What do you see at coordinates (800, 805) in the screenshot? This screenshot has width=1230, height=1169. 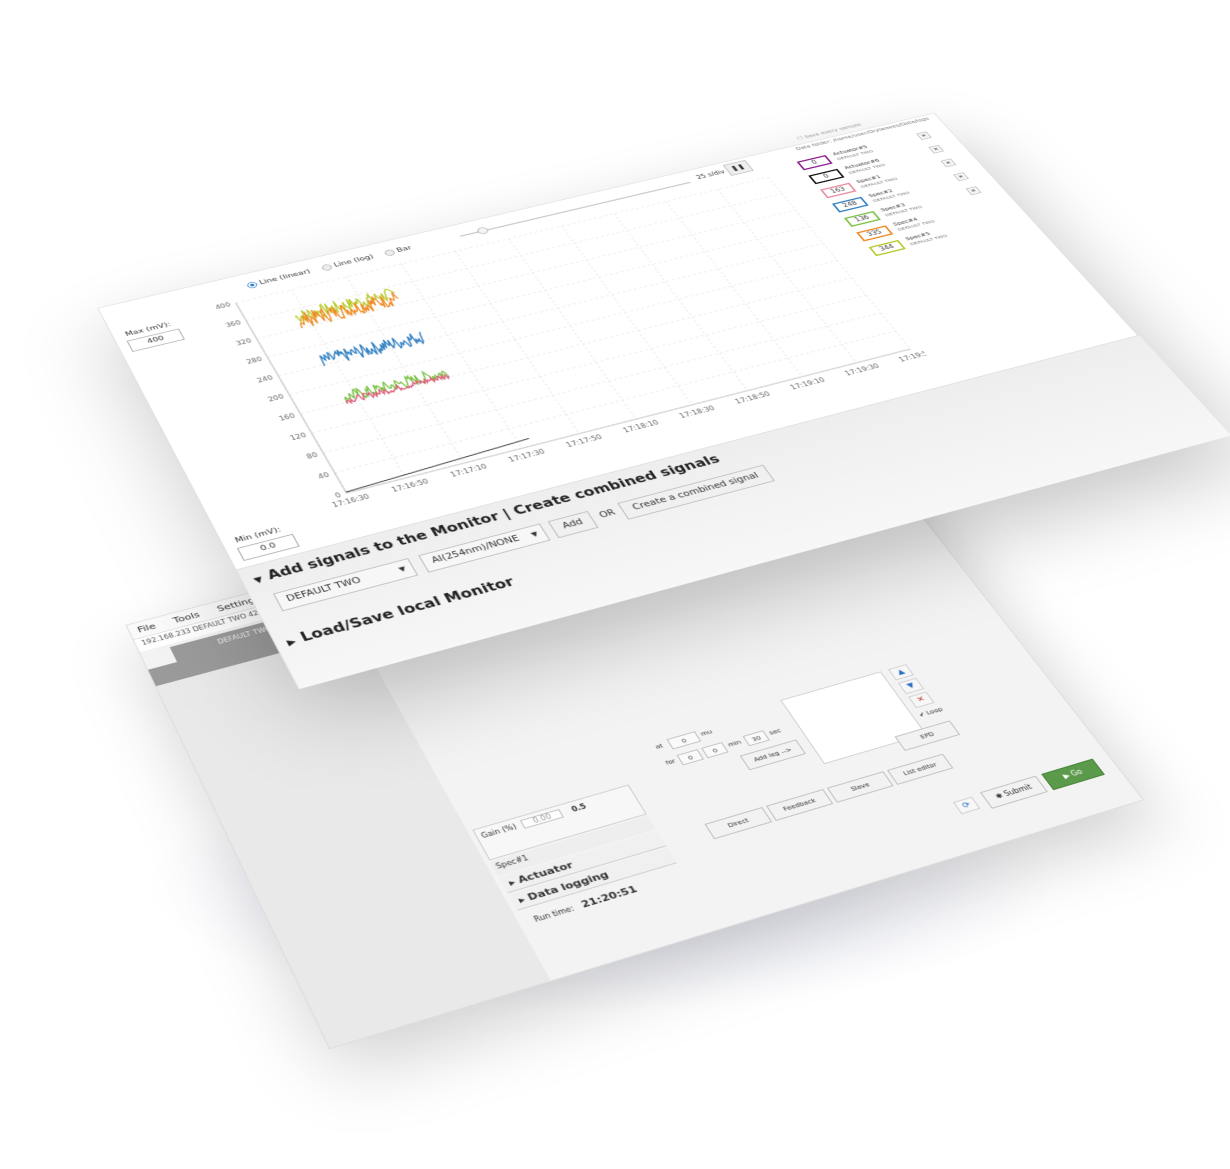 I see `feedback-button: Feedback` at bounding box center [800, 805].